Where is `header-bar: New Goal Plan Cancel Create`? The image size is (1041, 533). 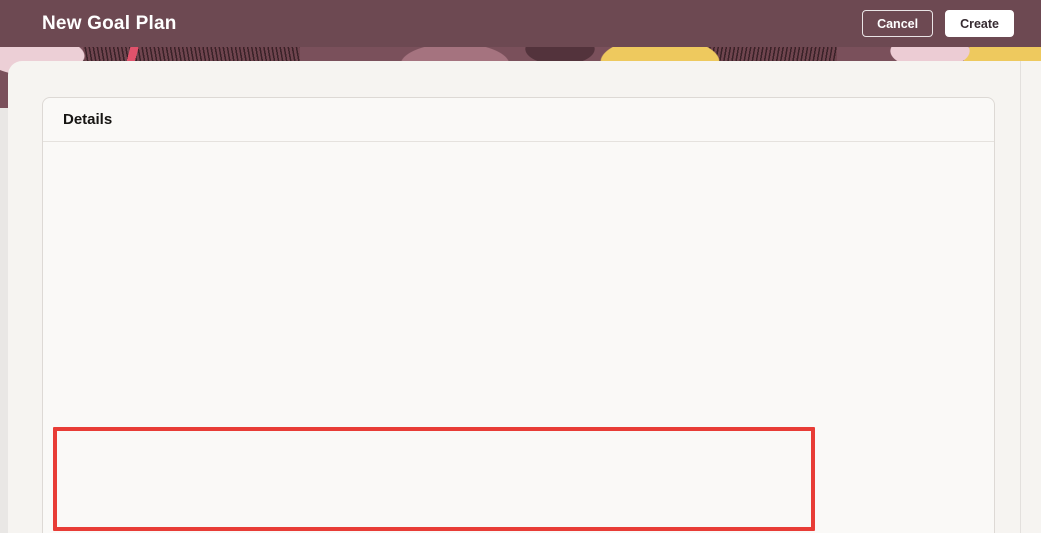
header-bar: New Goal Plan Cancel Create is located at coordinates (520, 23).